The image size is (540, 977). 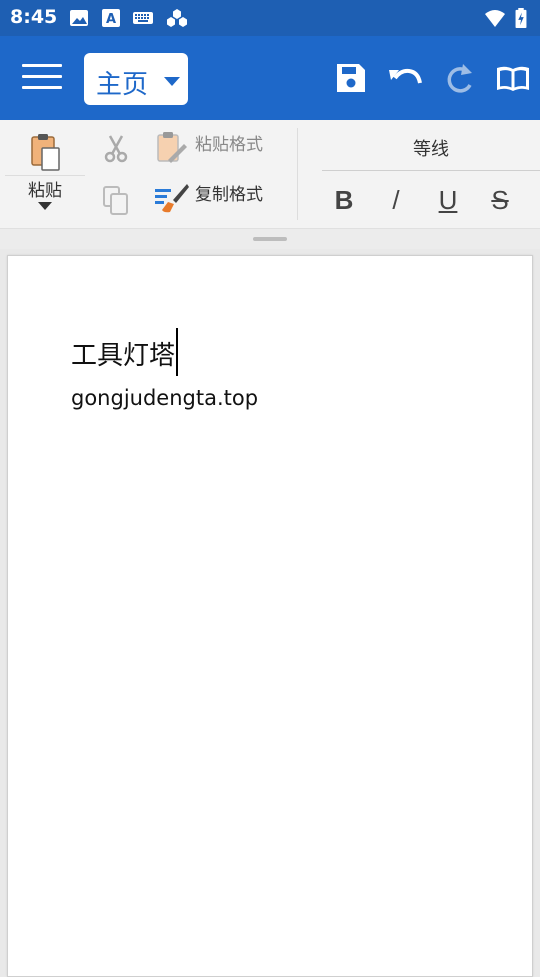 I want to click on keyboard-icon, so click(x=143, y=18).